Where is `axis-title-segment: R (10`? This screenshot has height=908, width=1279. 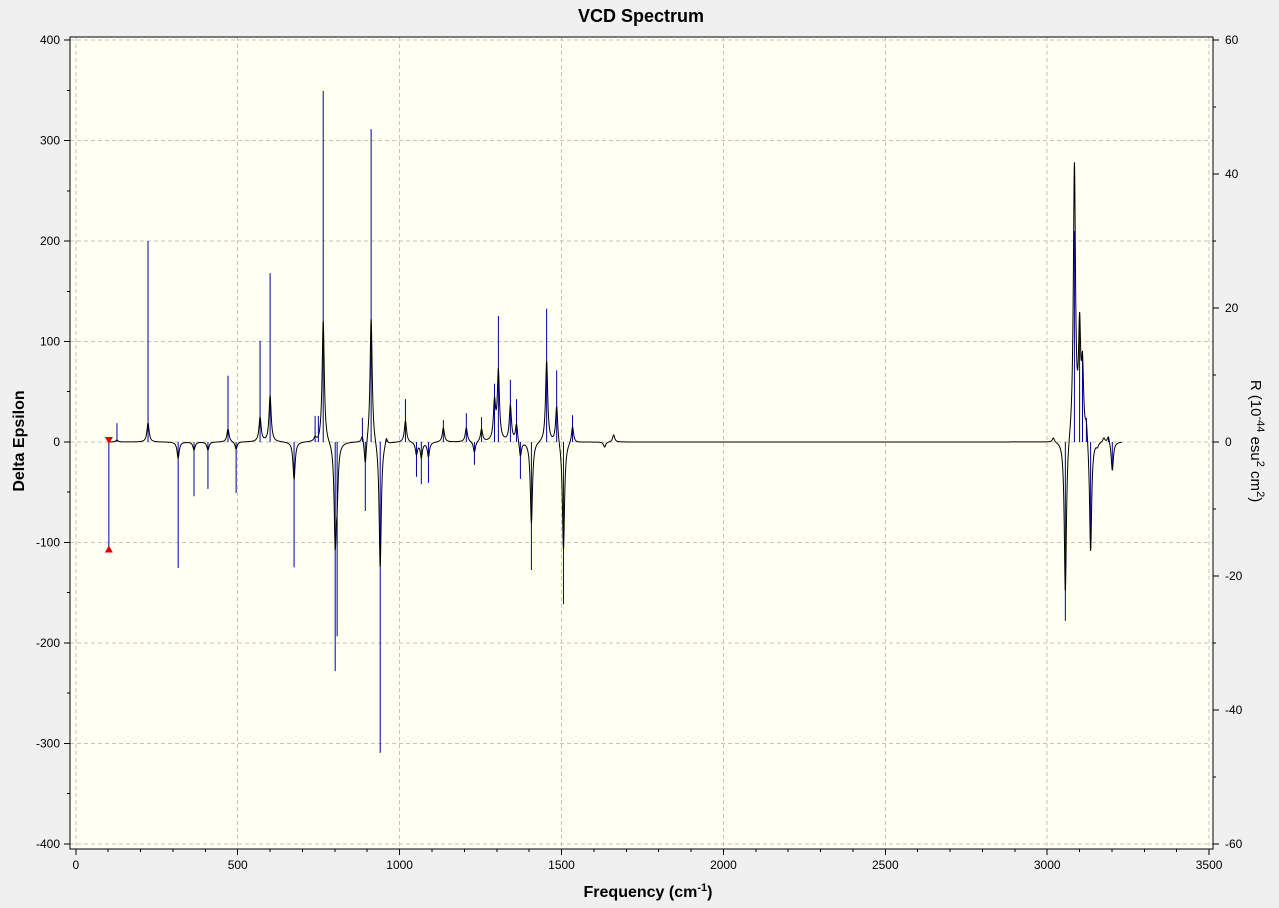 axis-title-segment: R (10 is located at coordinates (1255, 398).